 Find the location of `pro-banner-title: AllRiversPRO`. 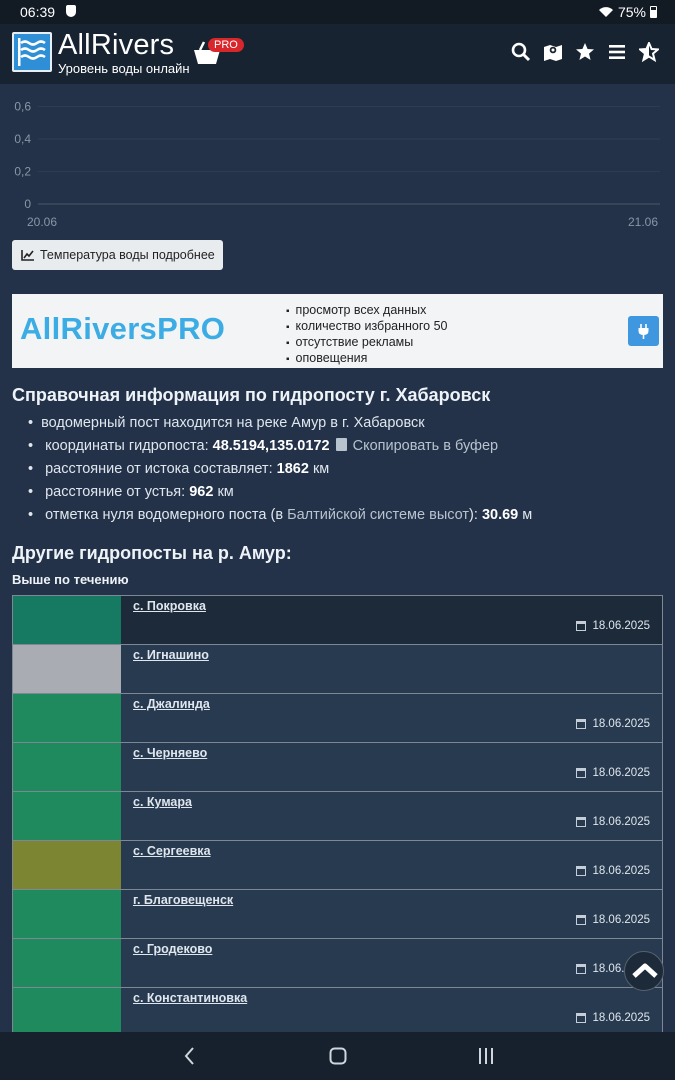

pro-banner-title: AllRiversPRO is located at coordinates (123, 328).